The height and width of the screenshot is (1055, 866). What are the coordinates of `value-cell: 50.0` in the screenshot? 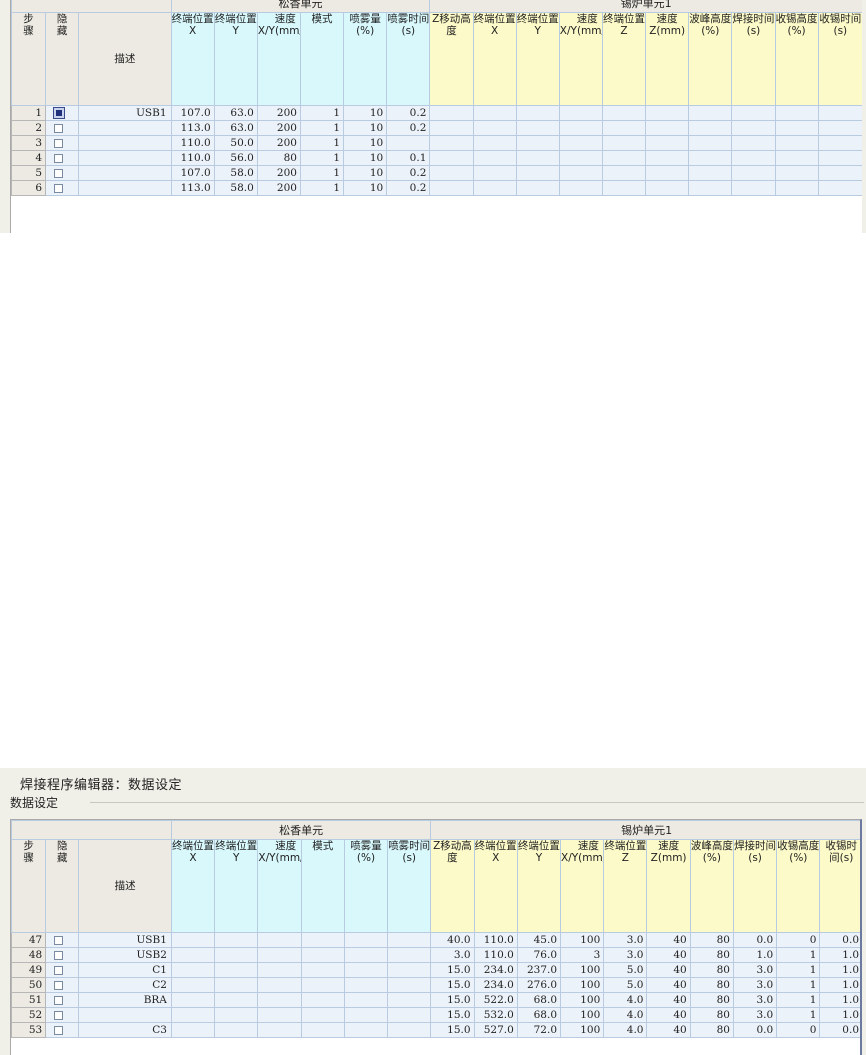 It's located at (235, 143).